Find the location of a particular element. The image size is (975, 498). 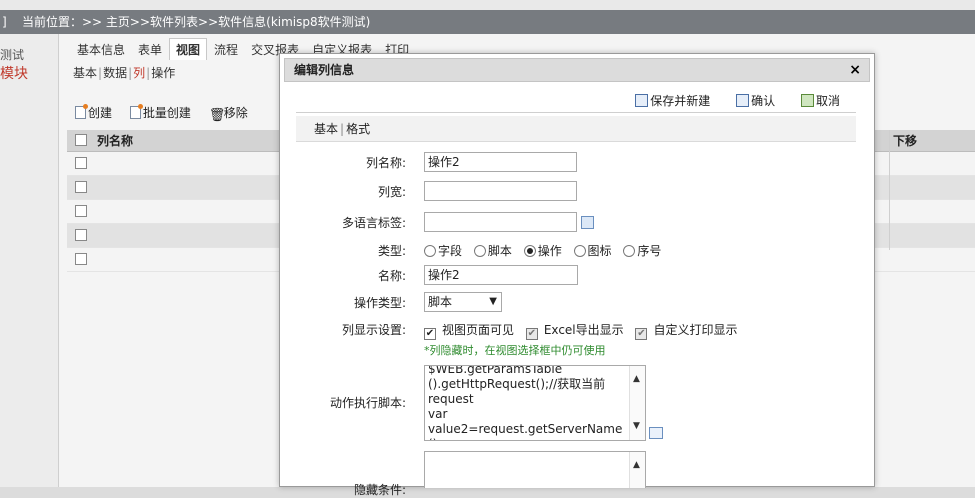

breadcrumb-location: 当前位置：>> 主页>>软件列表>>软件信息(kimisp8软件测试) is located at coordinates (196, 22).